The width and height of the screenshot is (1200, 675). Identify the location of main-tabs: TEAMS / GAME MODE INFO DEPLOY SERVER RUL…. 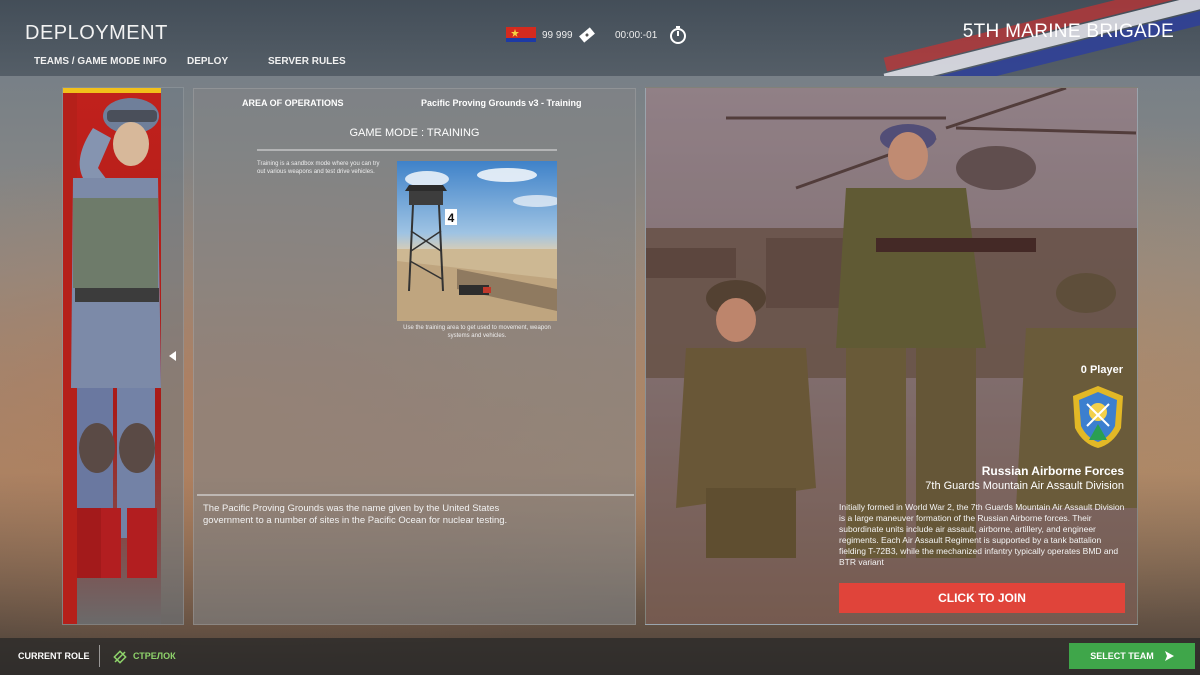
(211, 61).